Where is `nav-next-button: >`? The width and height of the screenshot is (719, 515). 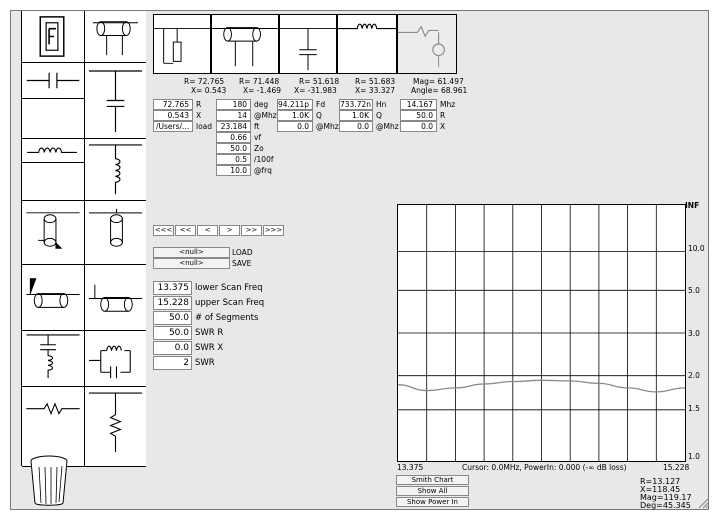
nav-next-button: > is located at coordinates (229, 230).